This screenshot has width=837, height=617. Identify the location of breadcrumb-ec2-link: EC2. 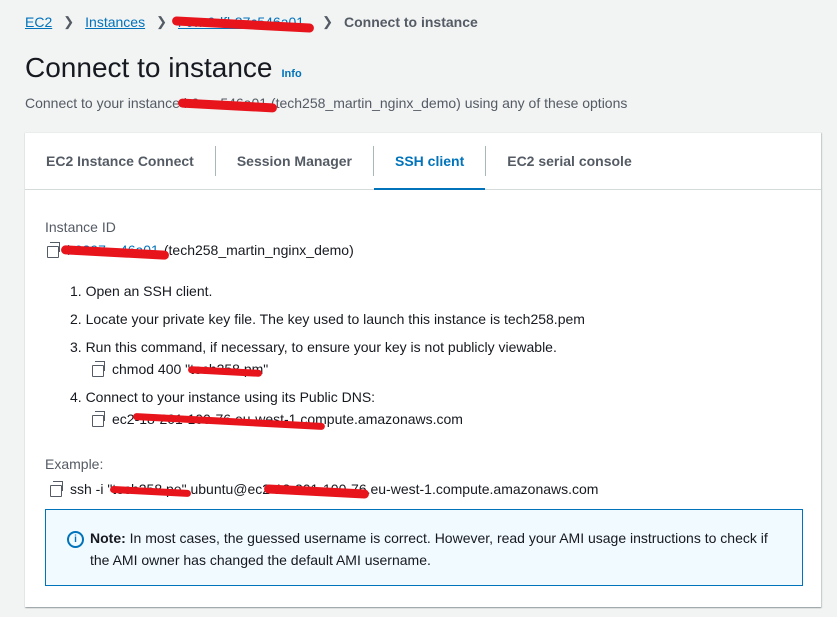
(38, 22).